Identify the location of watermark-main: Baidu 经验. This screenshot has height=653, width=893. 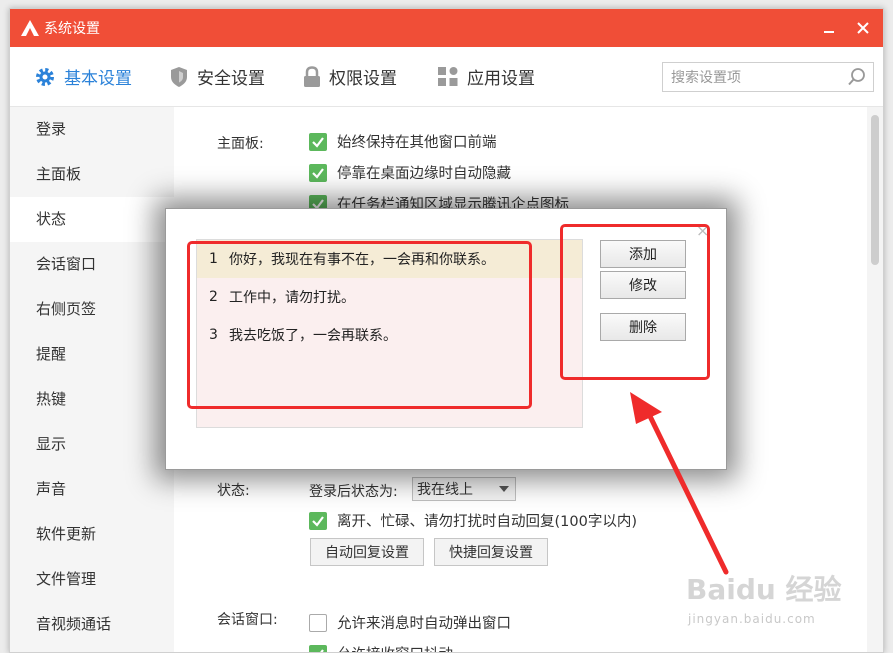
(764, 589).